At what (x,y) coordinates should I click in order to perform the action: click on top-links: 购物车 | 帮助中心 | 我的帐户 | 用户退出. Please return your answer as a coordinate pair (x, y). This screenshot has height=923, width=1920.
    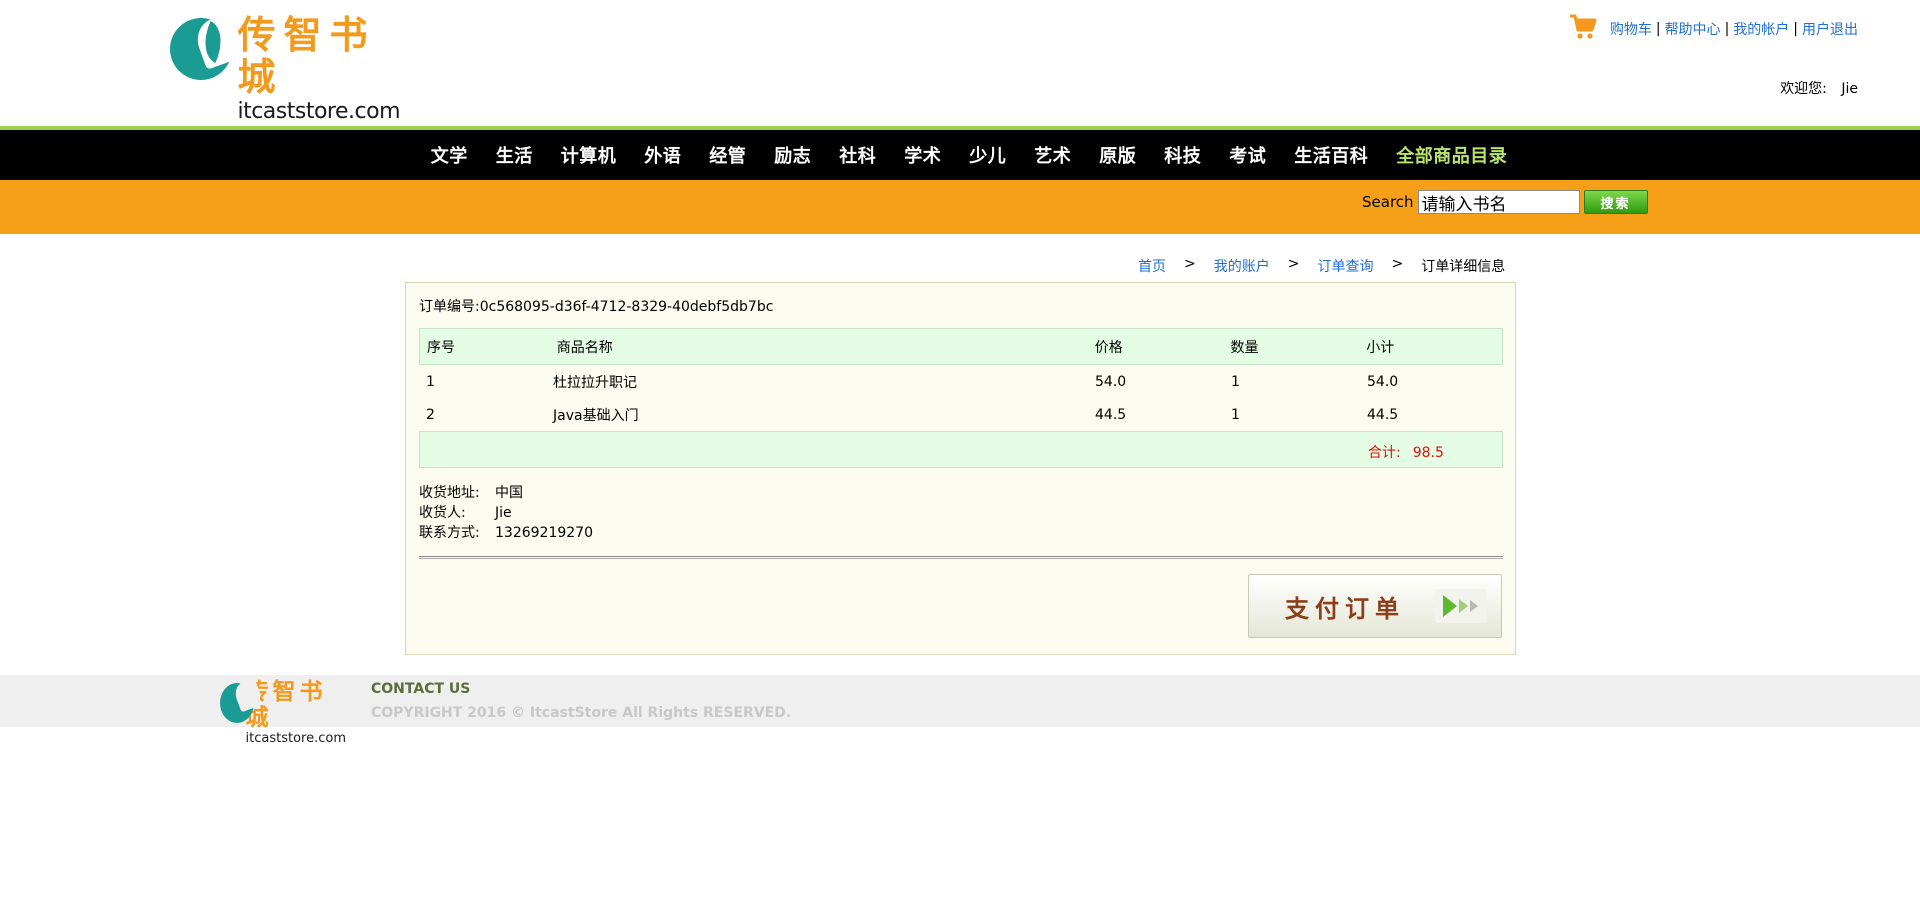
    Looking at the image, I should click on (1713, 29).